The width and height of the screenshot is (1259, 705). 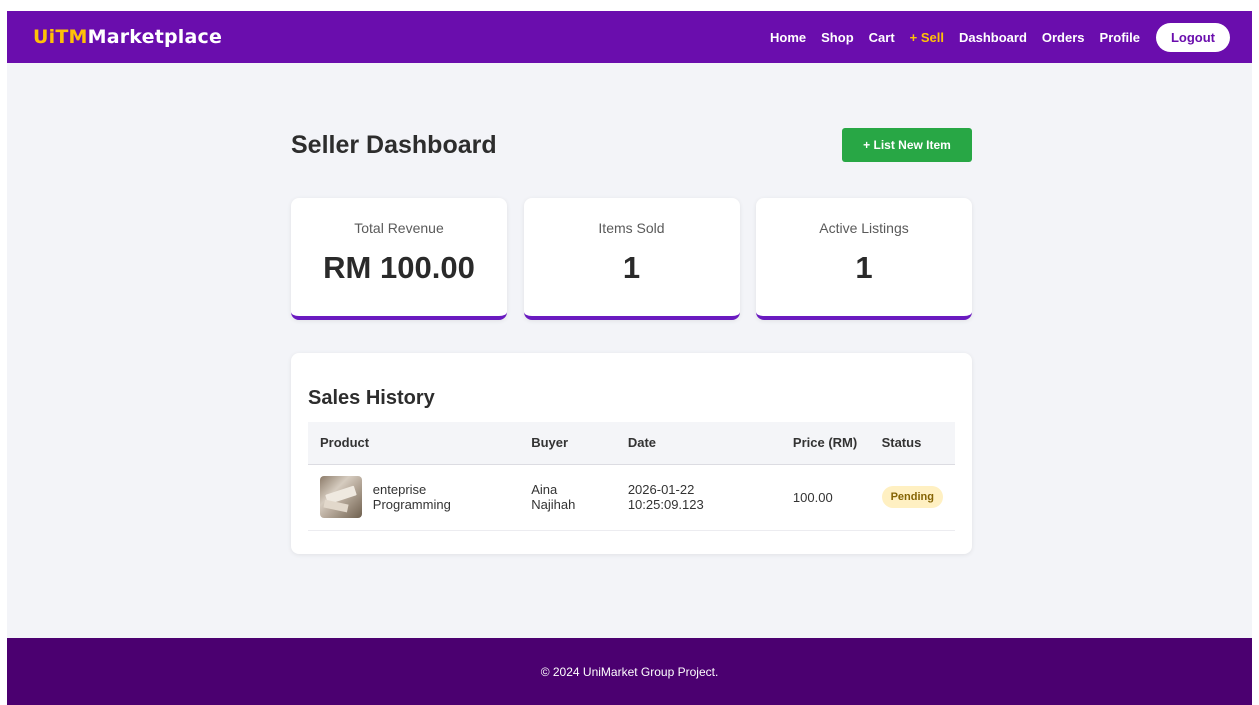 I want to click on product-name: enteprise Programming, so click(x=411, y=497).